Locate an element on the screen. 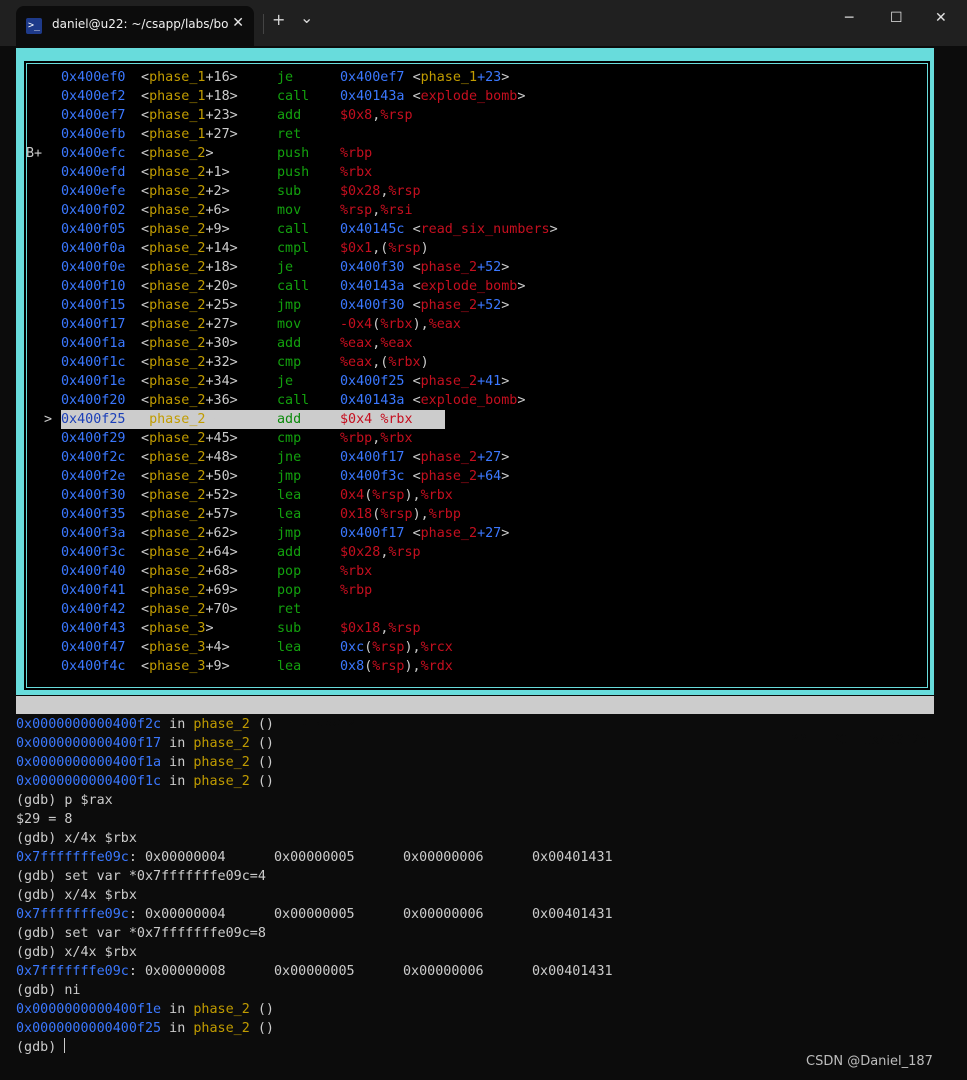 The image size is (967, 1080). operand: %rbx is located at coordinates (396, 419).